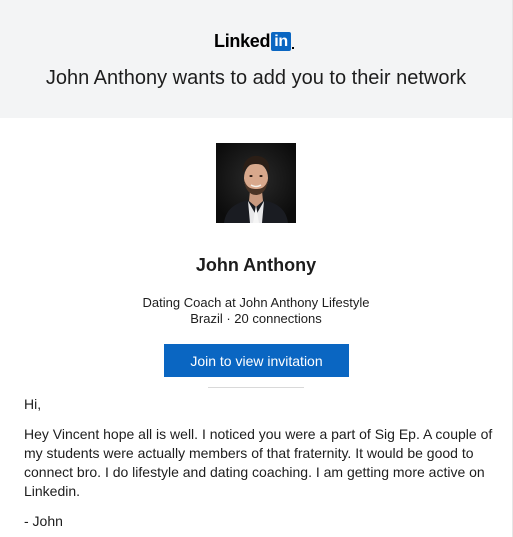 The image size is (513, 537). Describe the element at coordinates (256, 302) in the screenshot. I see `profile-headline: Dating Coach at John Anthony Lifestyle` at that location.